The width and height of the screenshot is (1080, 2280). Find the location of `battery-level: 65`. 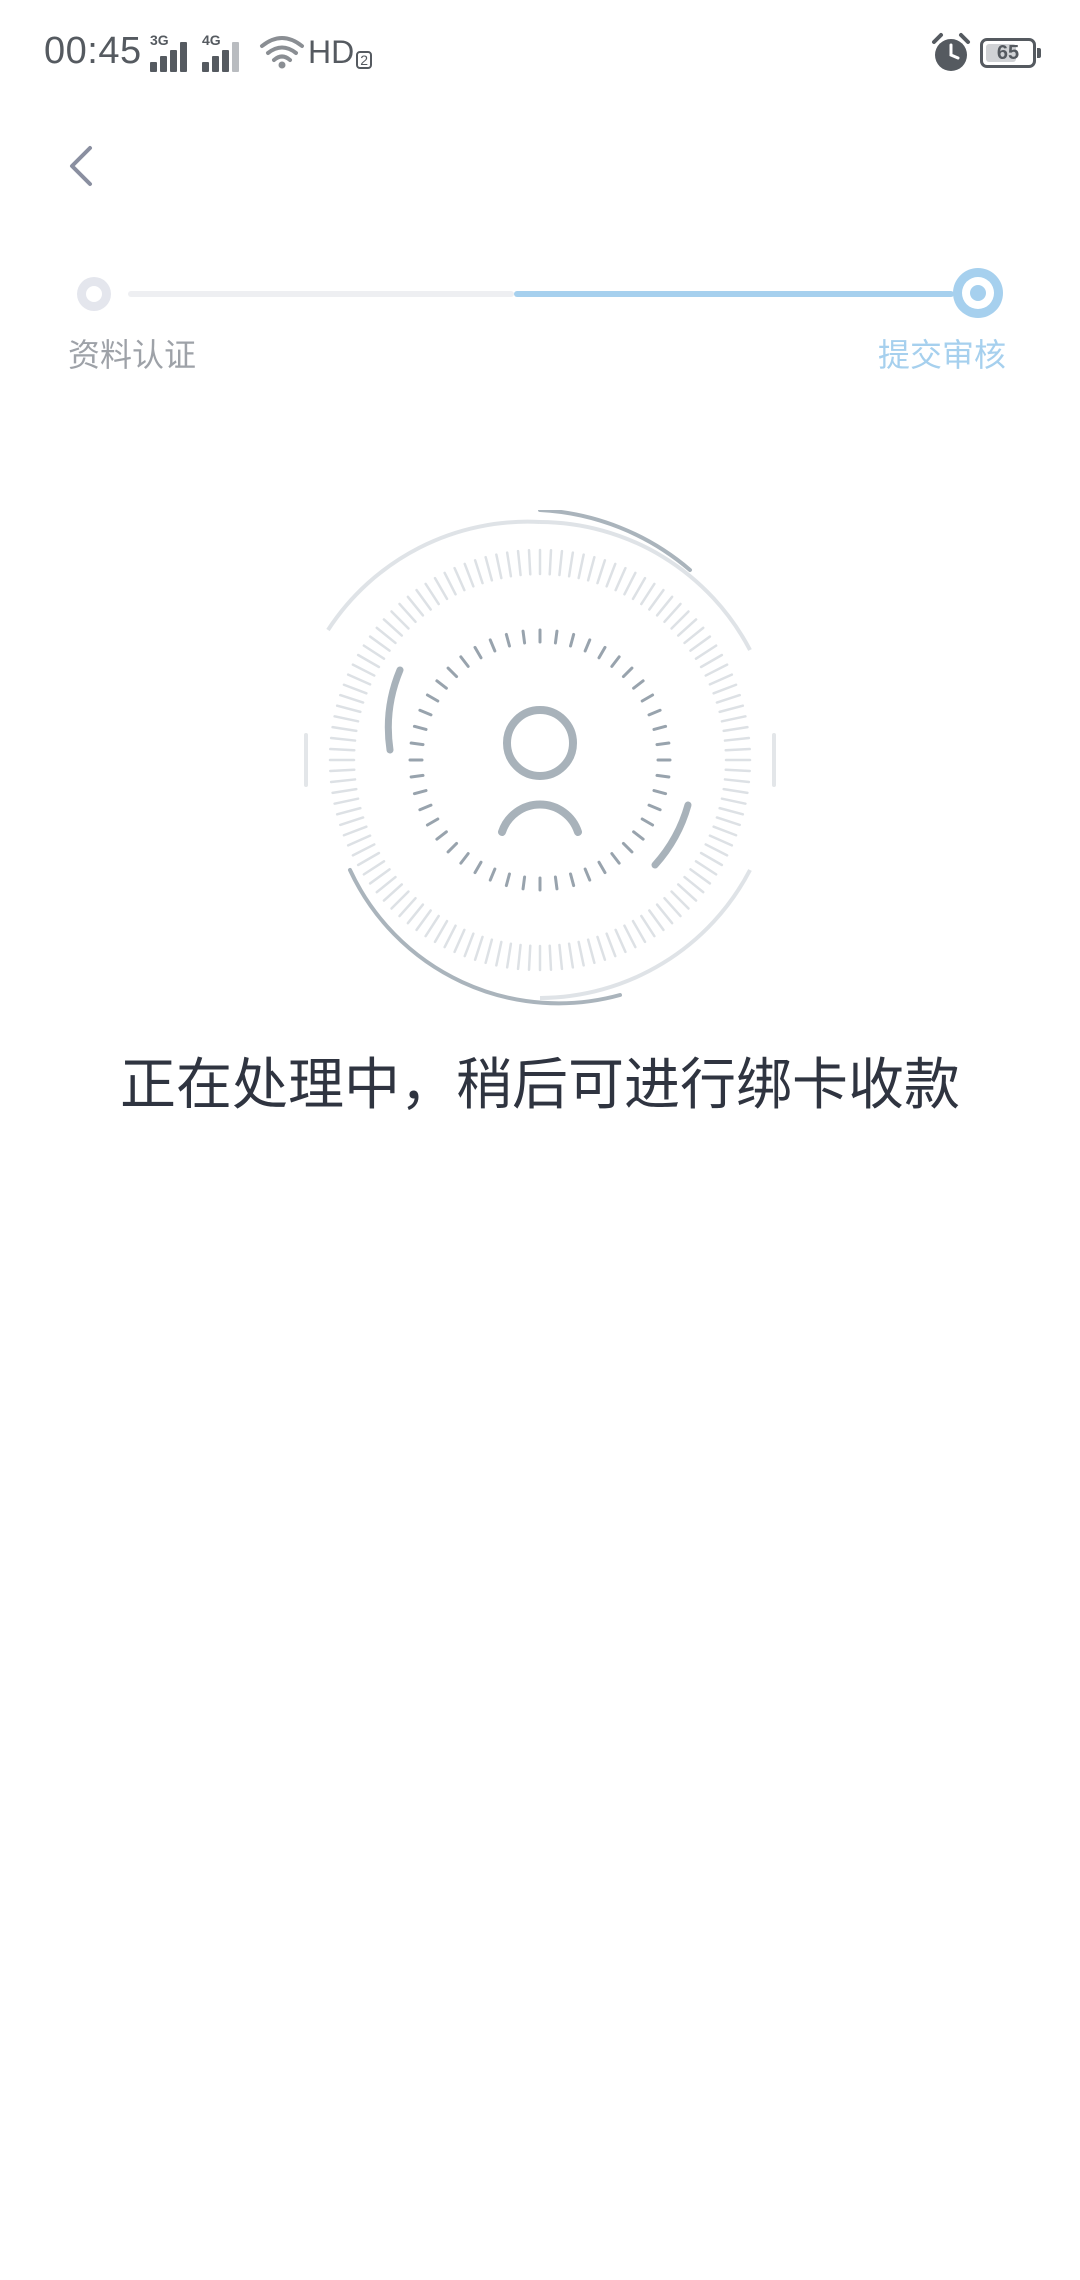

battery-level: 65 is located at coordinates (1008, 53).